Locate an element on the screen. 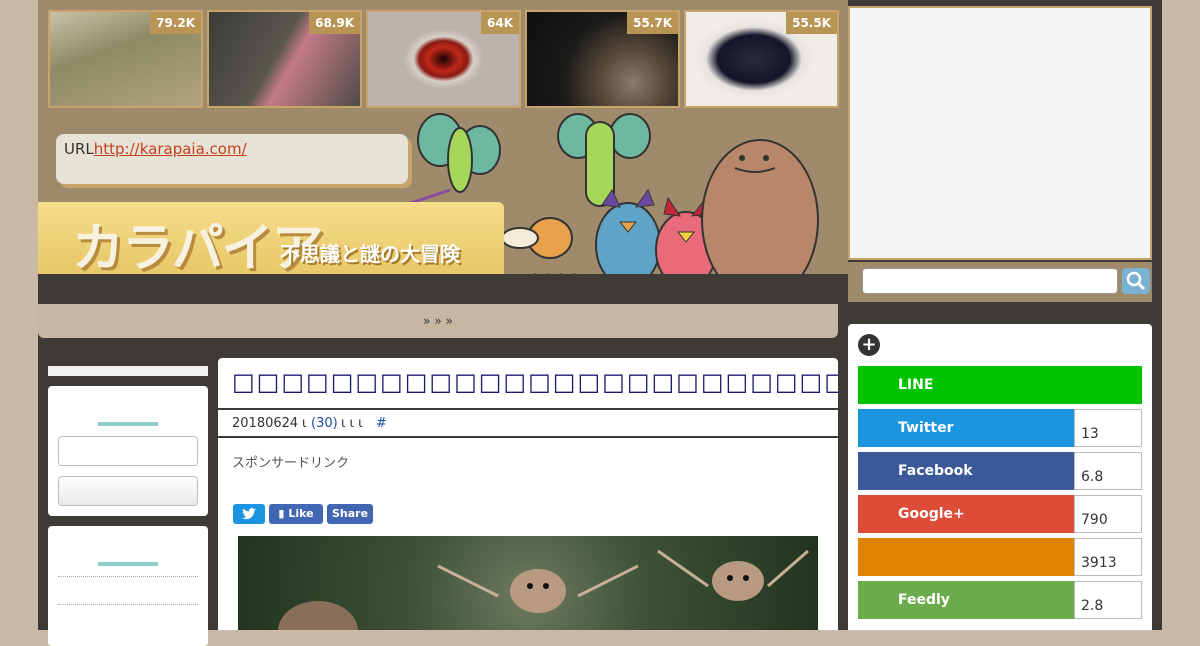 The image size is (1200, 646). feedly-follow-button: Feedly is located at coordinates (966, 600).